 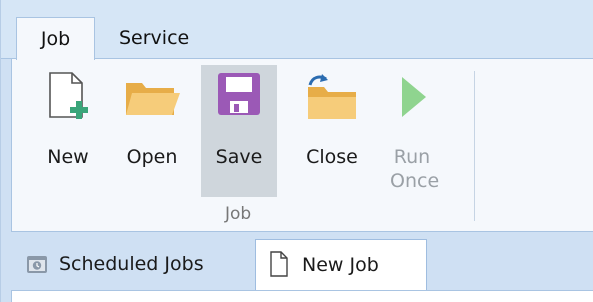 I want to click on tab-scheduled-jobs-label: Scheduled Jobs, so click(x=131, y=264).